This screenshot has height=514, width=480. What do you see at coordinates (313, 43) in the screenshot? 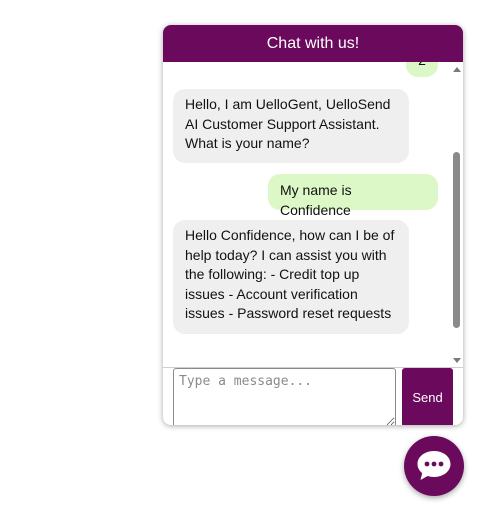
I see `chat-header-title: Chat with us!` at bounding box center [313, 43].